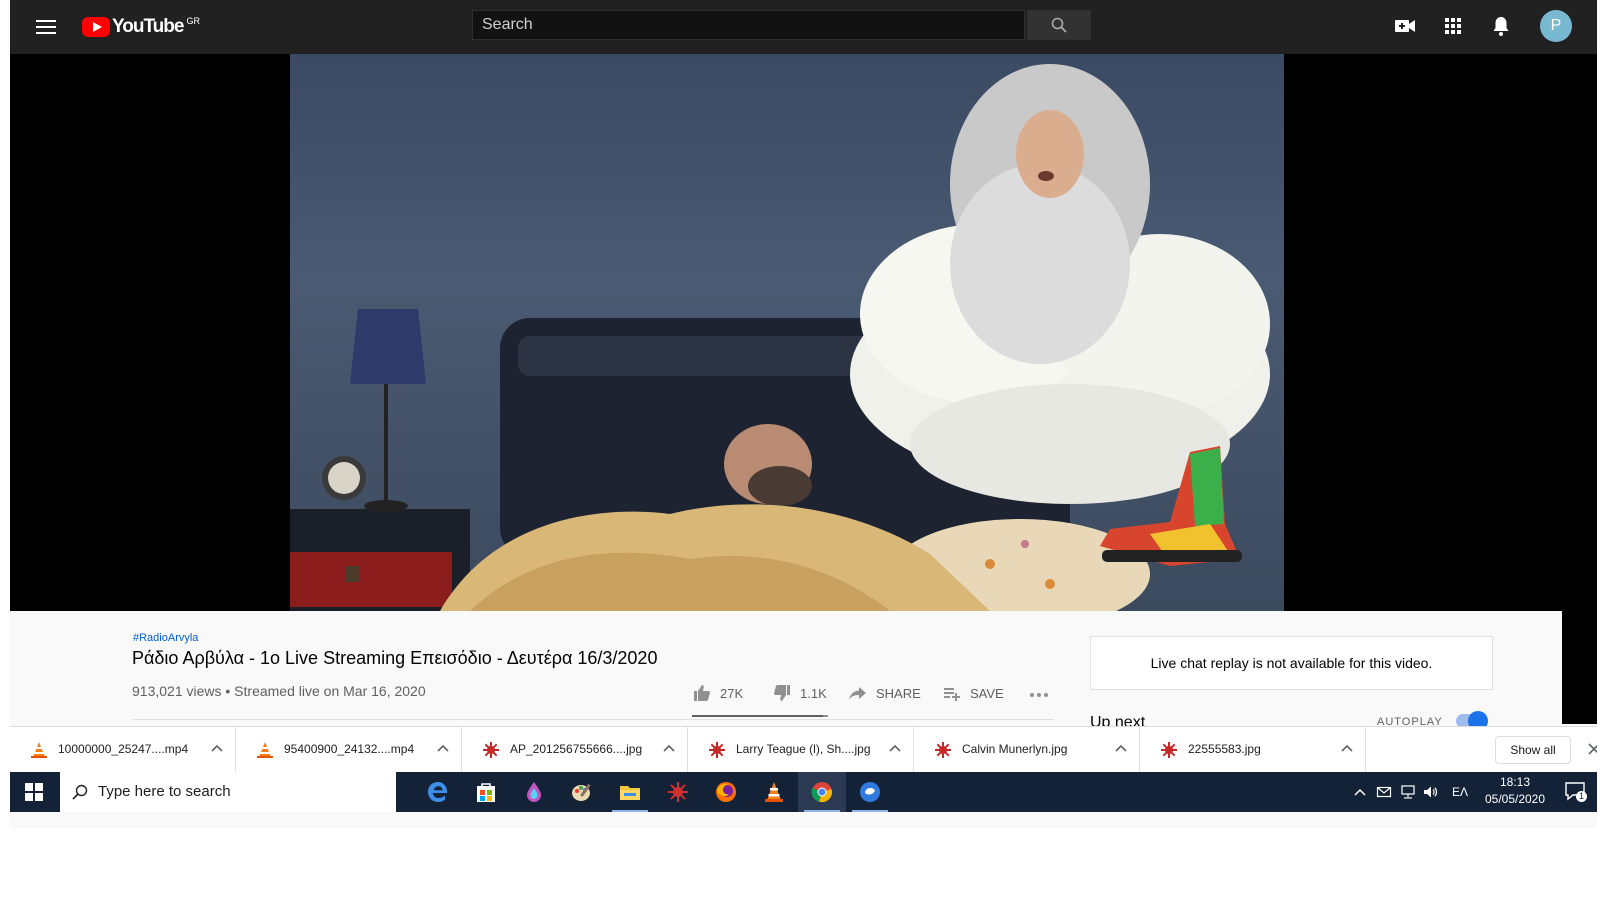 This screenshot has height=900, width=1600. I want to click on youtube-logo: YouTube GR, so click(141, 27).